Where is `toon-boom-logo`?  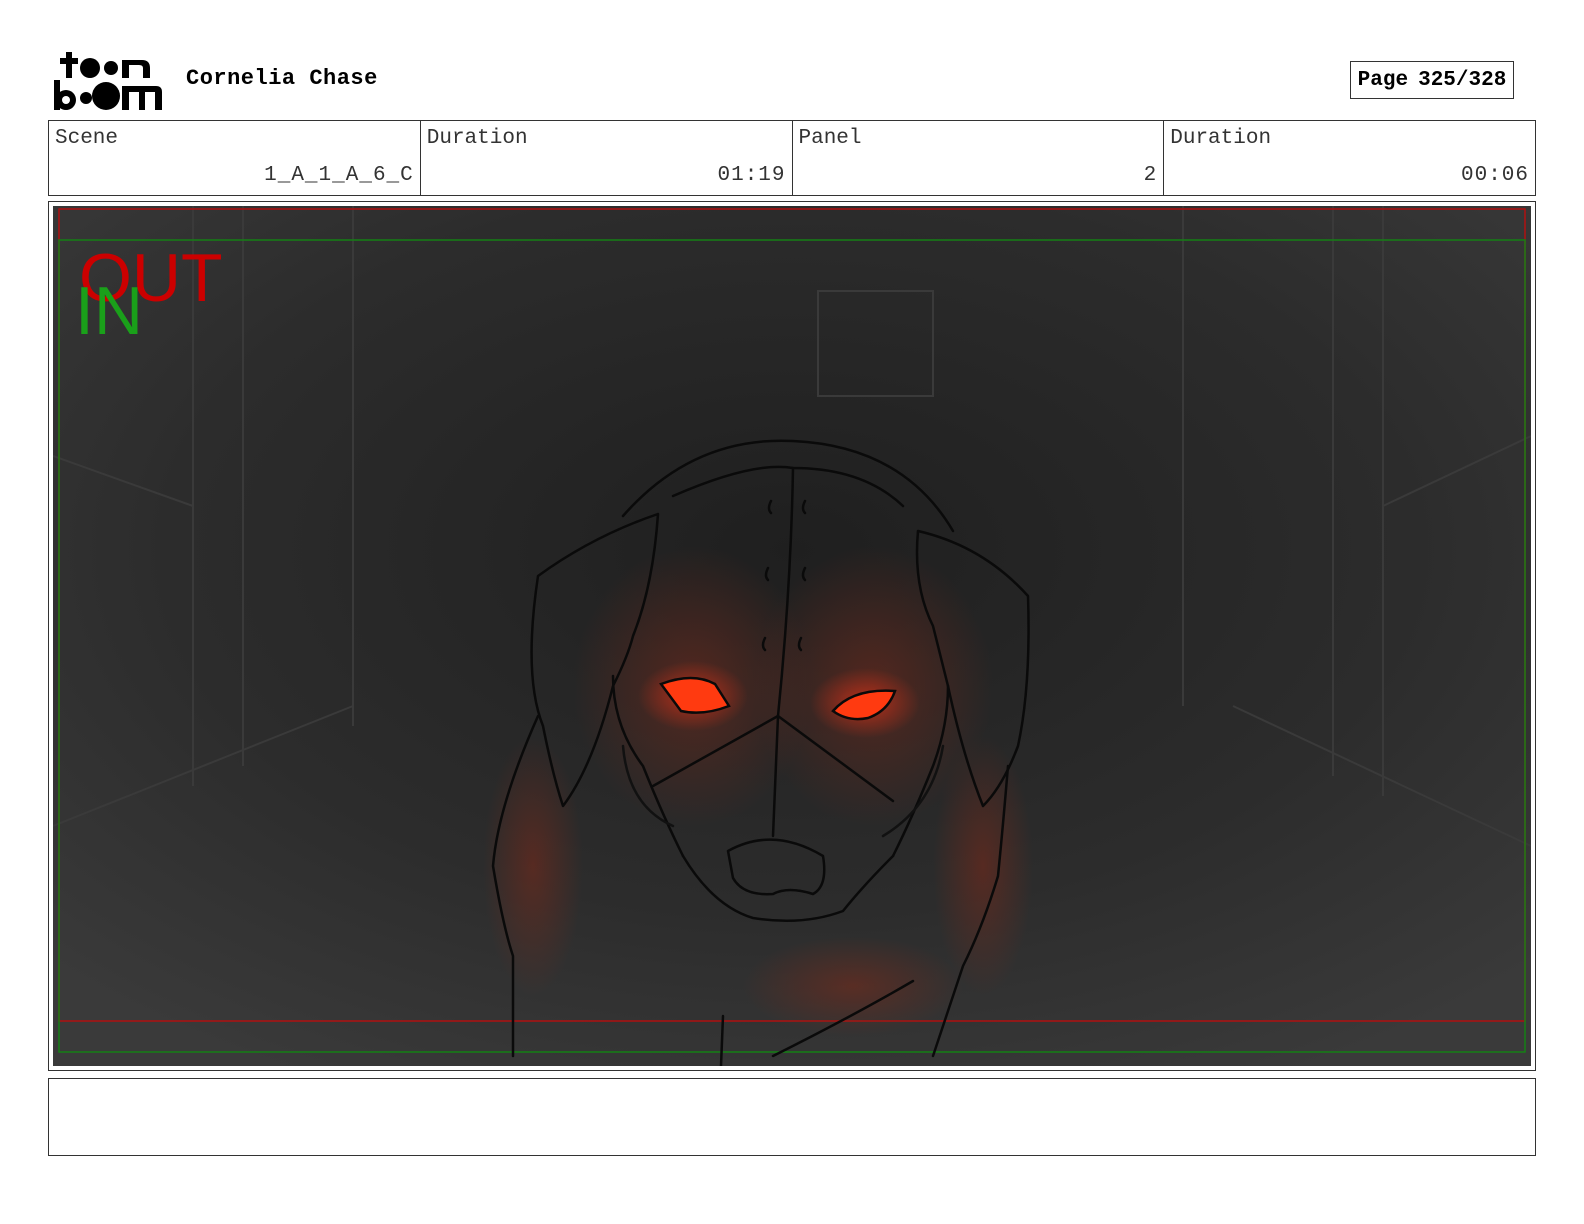
toon-boom-logo is located at coordinates (108, 81).